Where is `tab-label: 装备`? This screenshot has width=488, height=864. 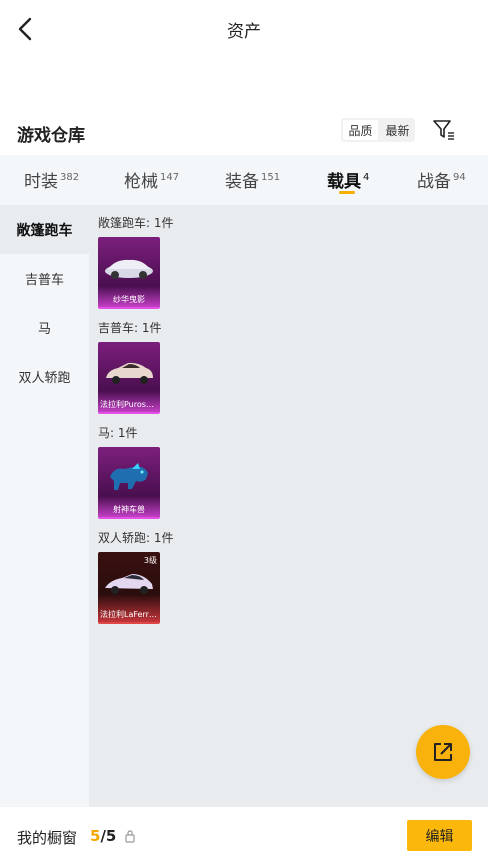 tab-label: 装备 is located at coordinates (242, 182).